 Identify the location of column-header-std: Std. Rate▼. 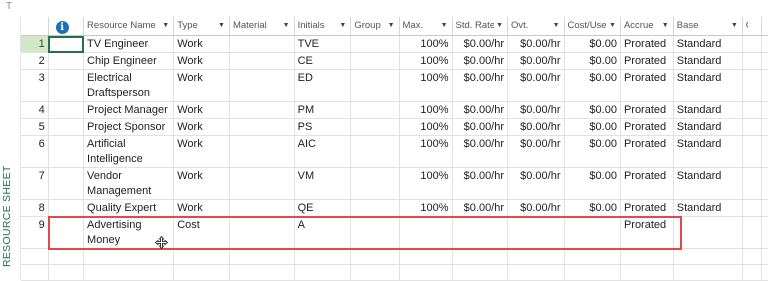
(480, 26).